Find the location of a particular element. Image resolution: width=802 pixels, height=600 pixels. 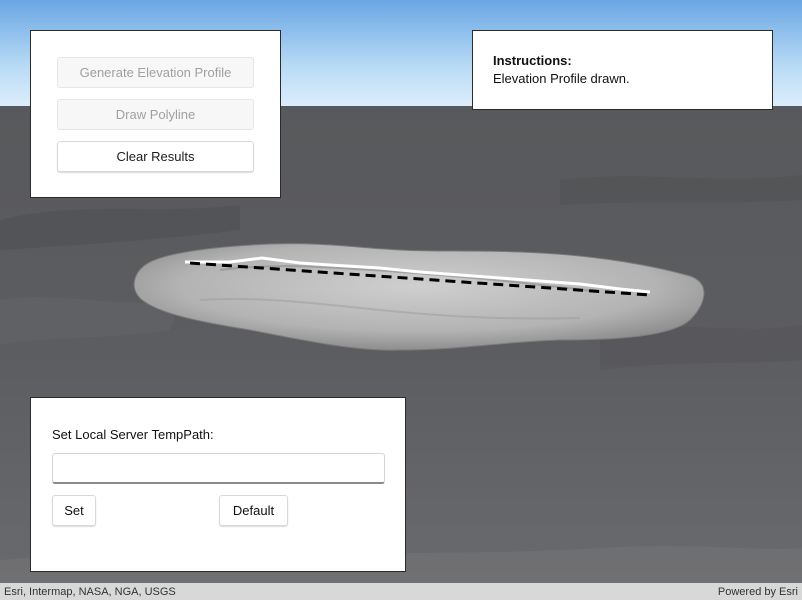

draw-polyline-button: Draw Polyline is located at coordinates (155, 114).